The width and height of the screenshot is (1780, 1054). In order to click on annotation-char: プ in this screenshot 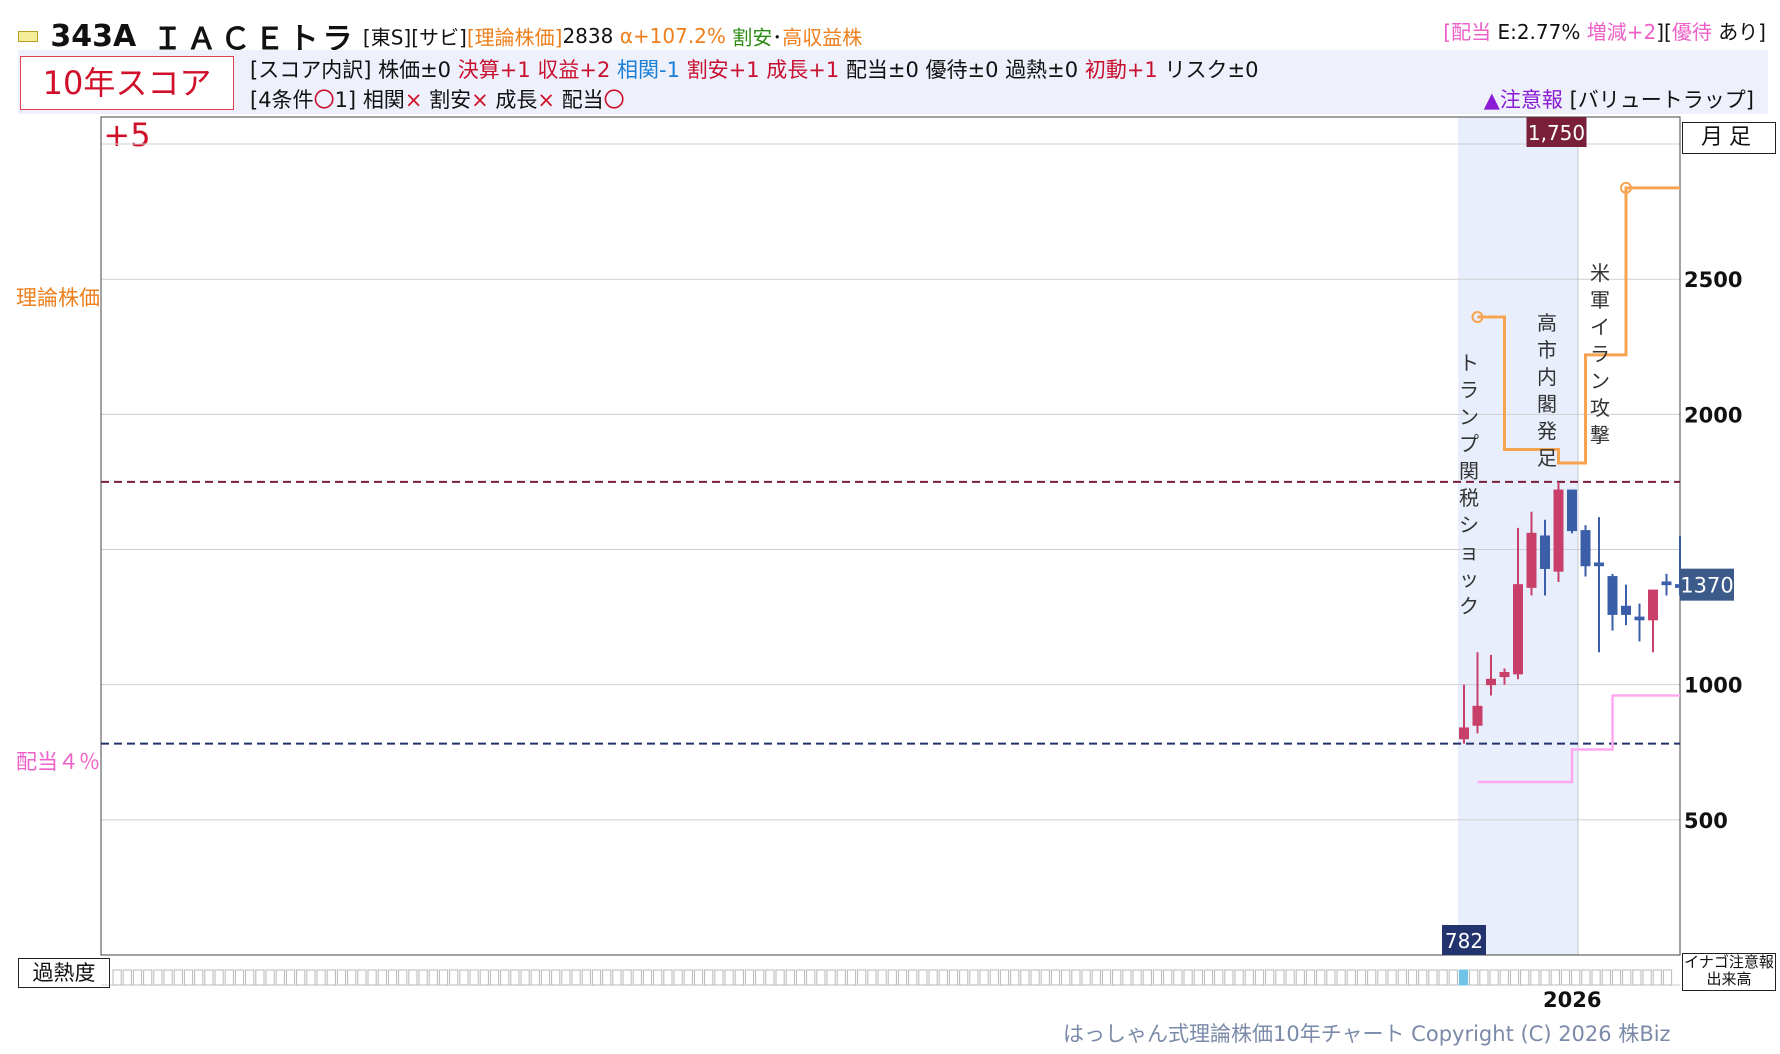, I will do `click(1469, 444)`.